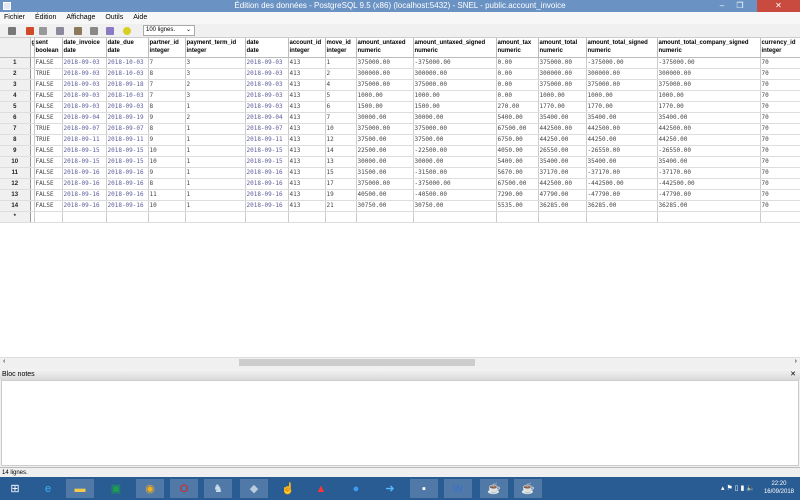 This screenshot has height=500, width=800. What do you see at coordinates (218, 488) in the screenshot?
I see `pgadmin-icon: ♞` at bounding box center [218, 488].